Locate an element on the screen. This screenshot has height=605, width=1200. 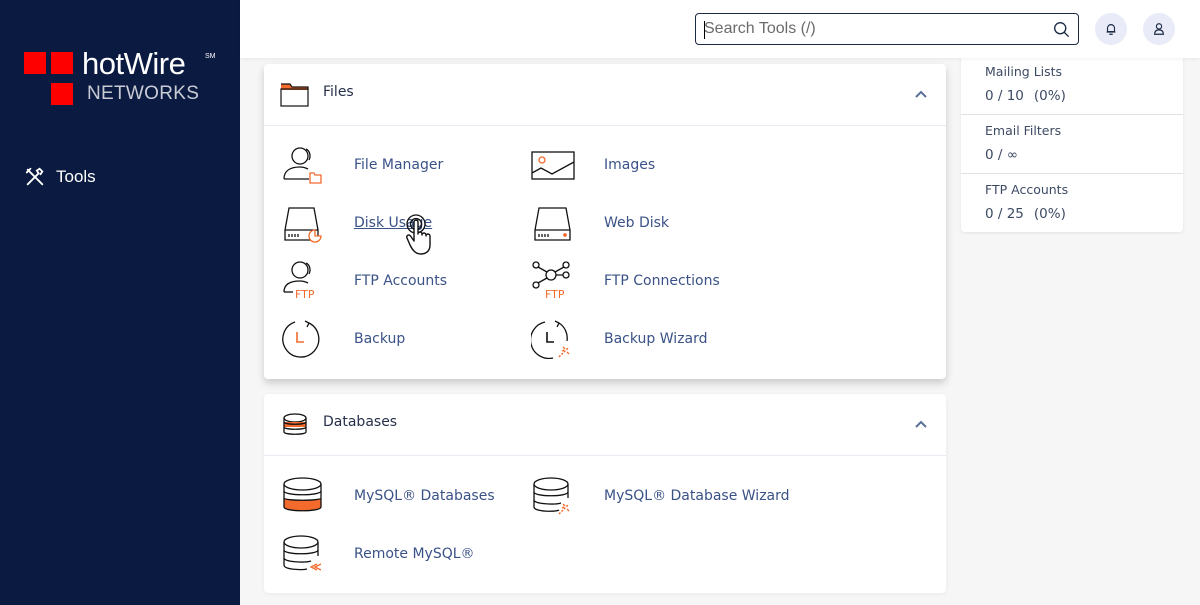
tools-icon is located at coordinates (34, 176).